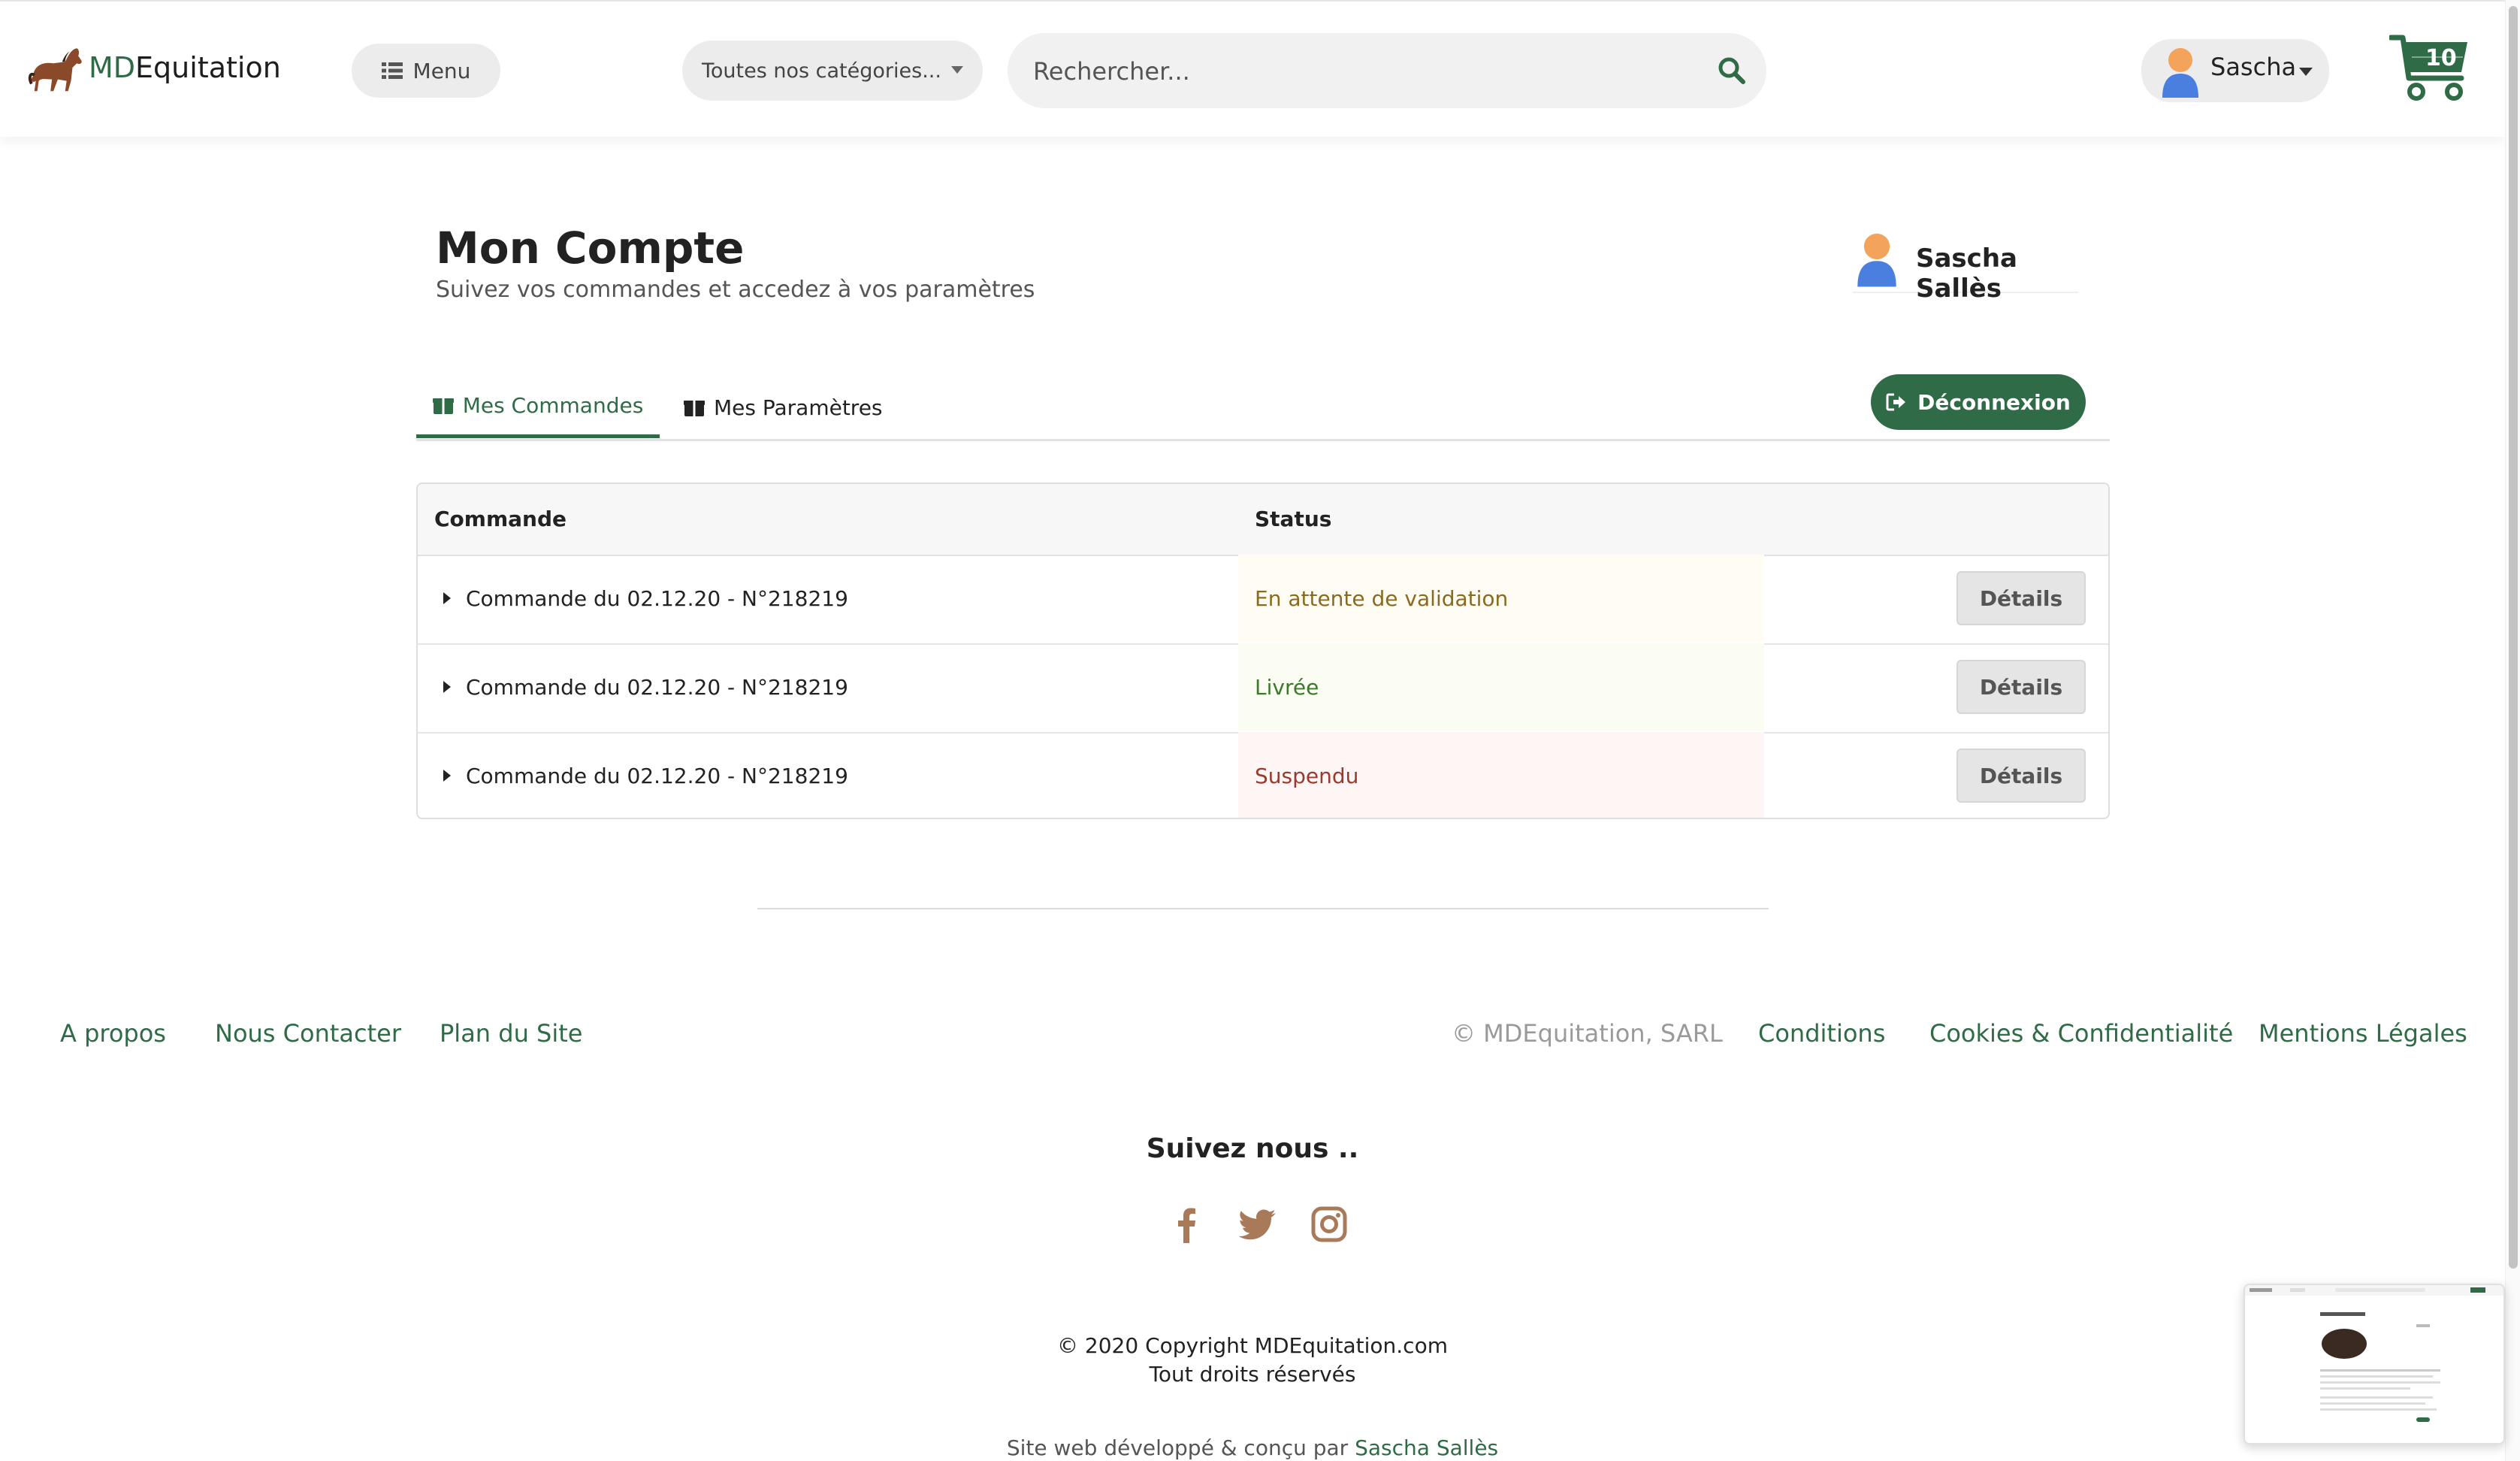 The image size is (2520, 1461). I want to click on account-user-card: Sascha Sallès, so click(1965, 266).